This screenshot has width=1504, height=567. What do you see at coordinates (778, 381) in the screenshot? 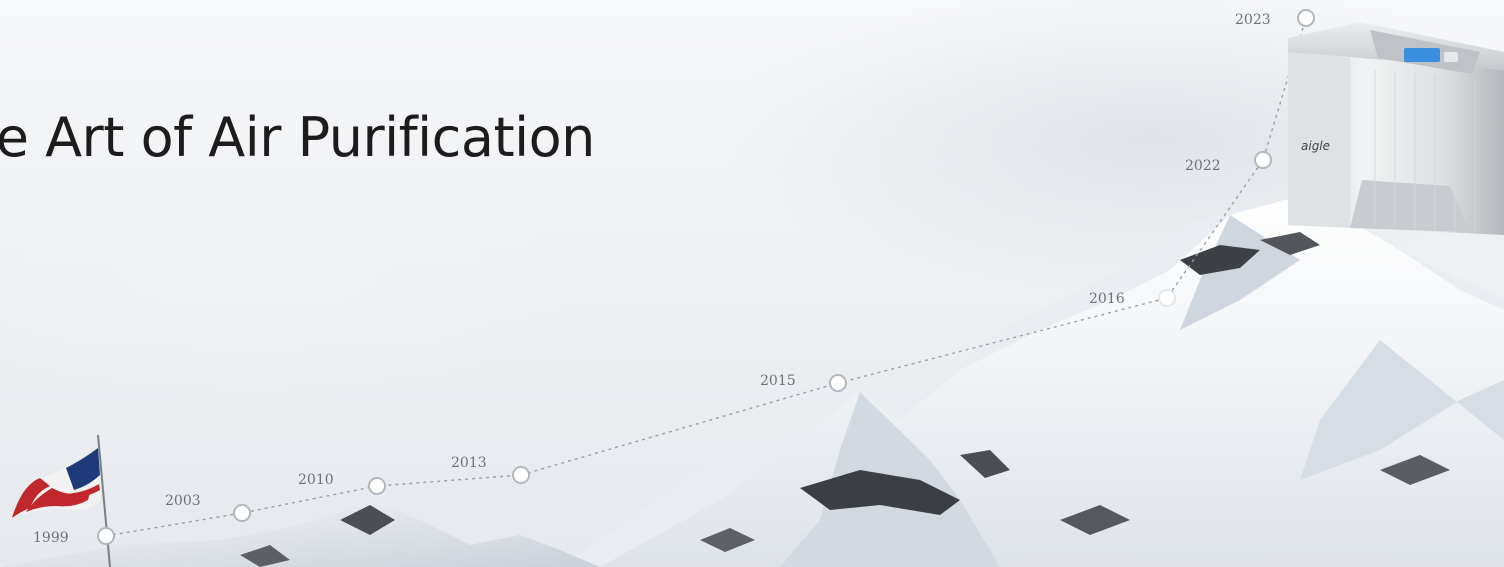
I see `year-label-2015: 2015` at bounding box center [778, 381].